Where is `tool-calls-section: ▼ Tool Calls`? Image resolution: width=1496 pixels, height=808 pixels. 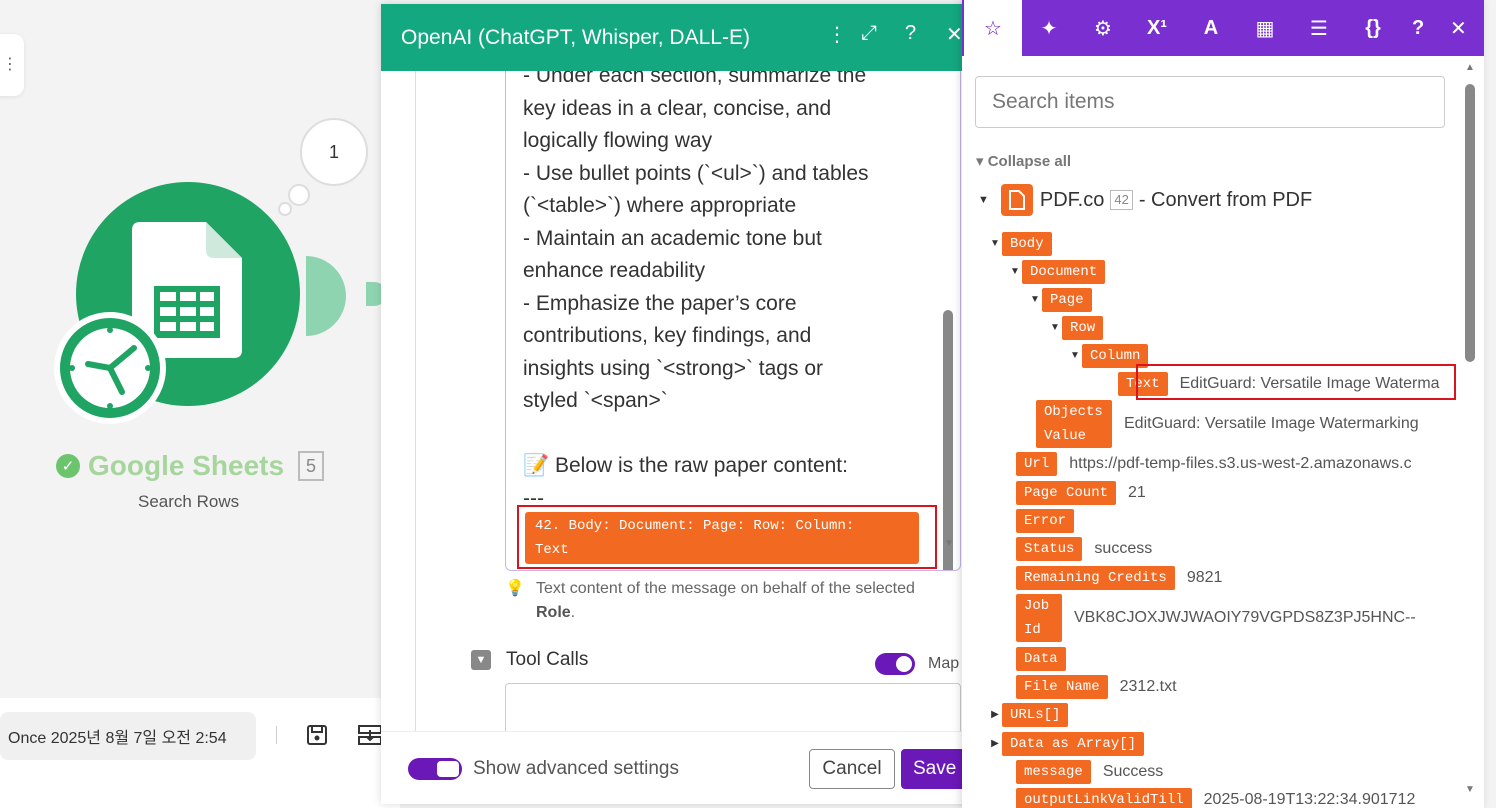 tool-calls-section: ▼ Tool Calls is located at coordinates (529, 660).